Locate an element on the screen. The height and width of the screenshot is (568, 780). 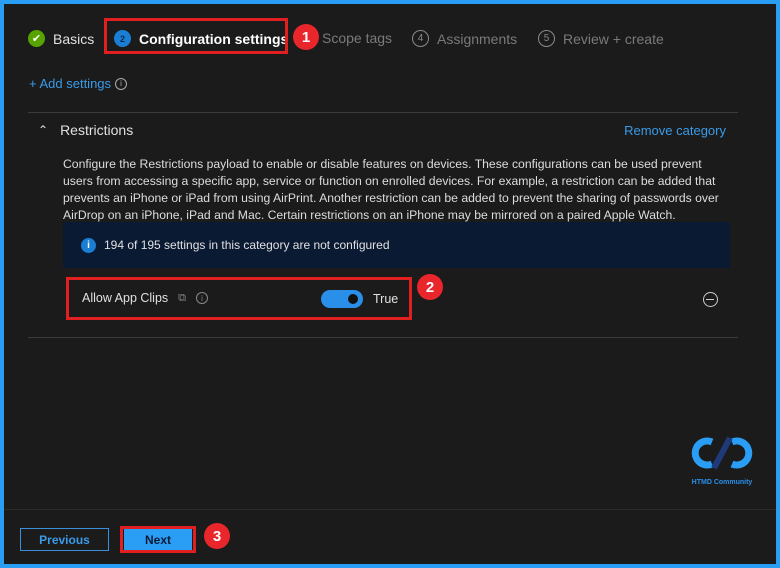
callout-badge: 3 is located at coordinates (217, 536).